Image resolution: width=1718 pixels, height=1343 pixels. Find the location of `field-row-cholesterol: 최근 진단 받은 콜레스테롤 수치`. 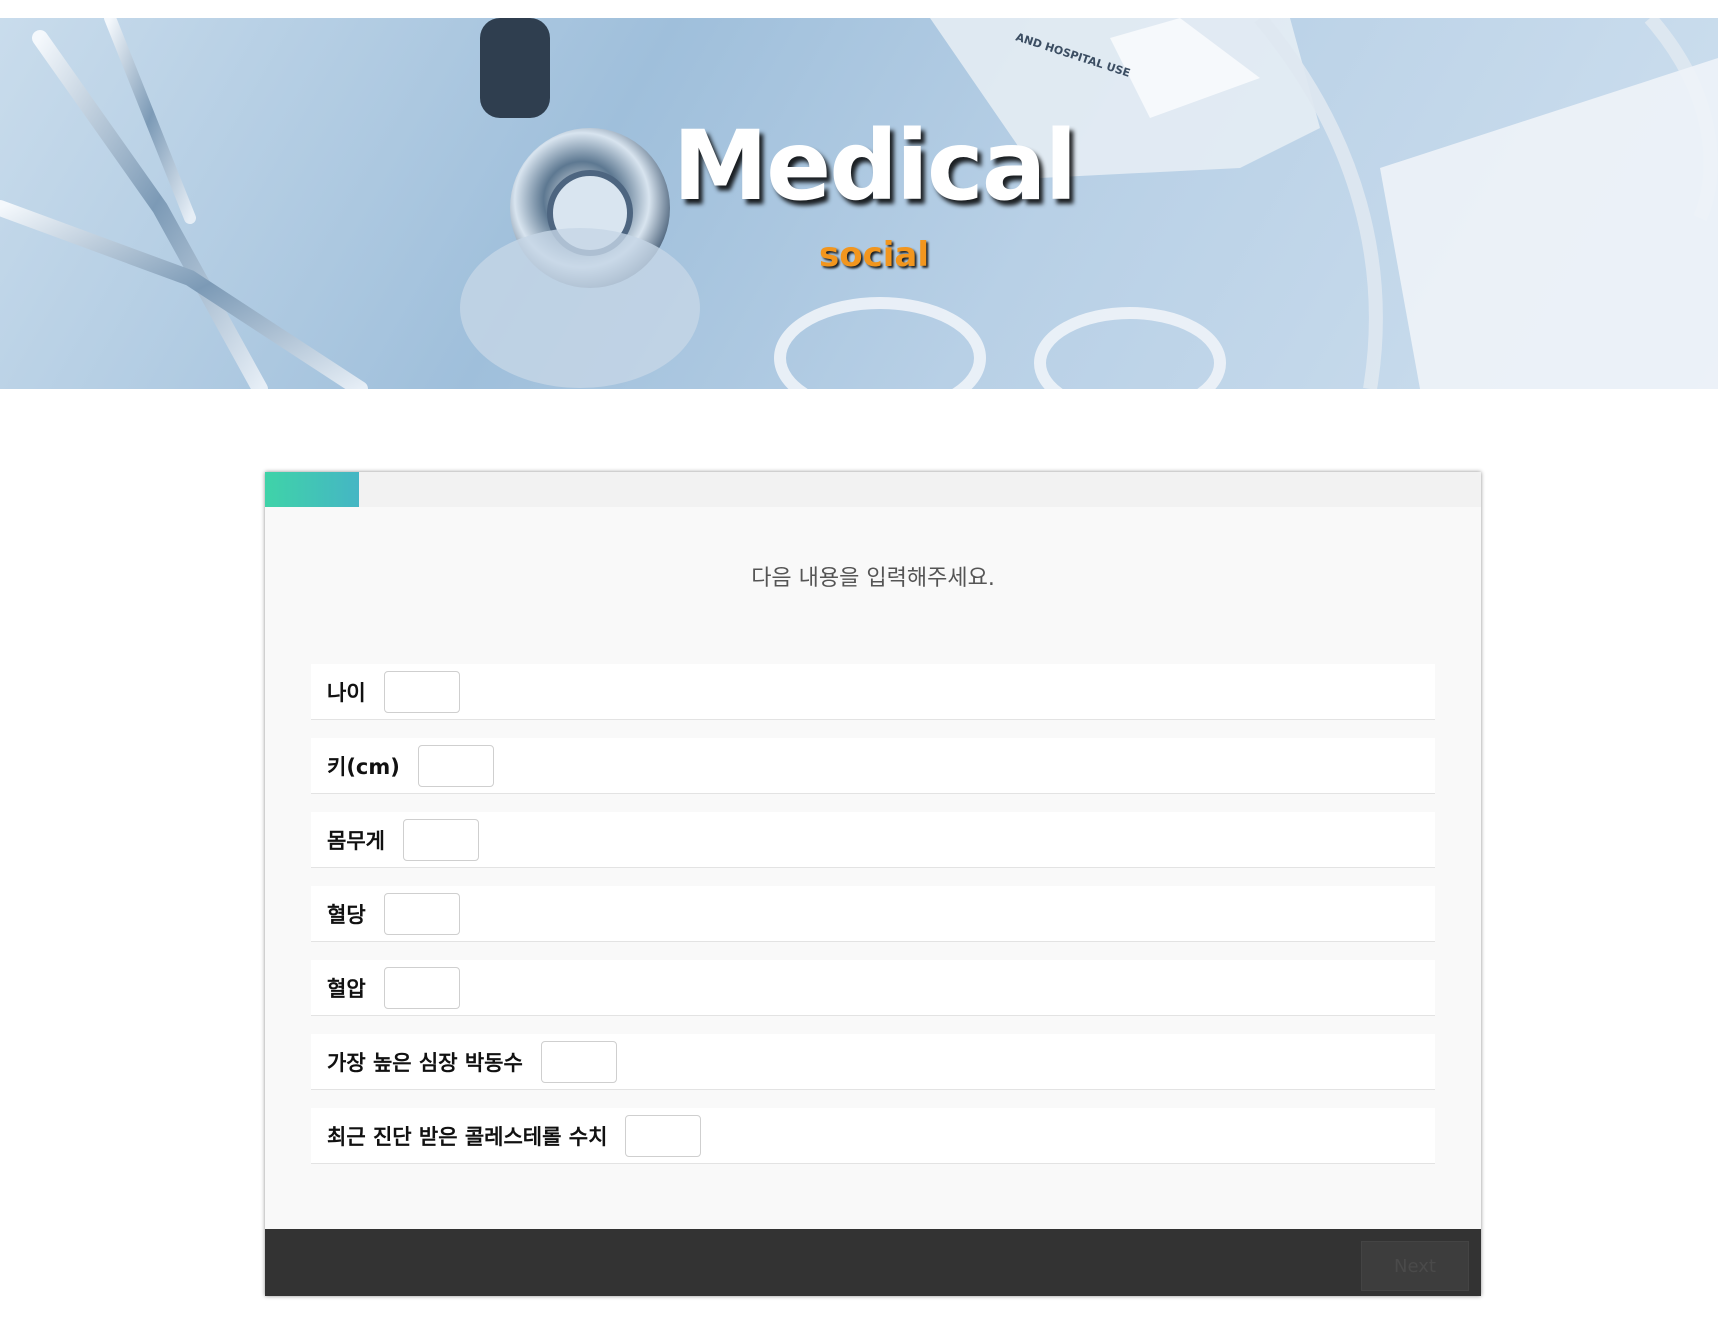

field-row-cholesterol: 최근 진단 받은 콜레스테롤 수치 is located at coordinates (873, 1136).